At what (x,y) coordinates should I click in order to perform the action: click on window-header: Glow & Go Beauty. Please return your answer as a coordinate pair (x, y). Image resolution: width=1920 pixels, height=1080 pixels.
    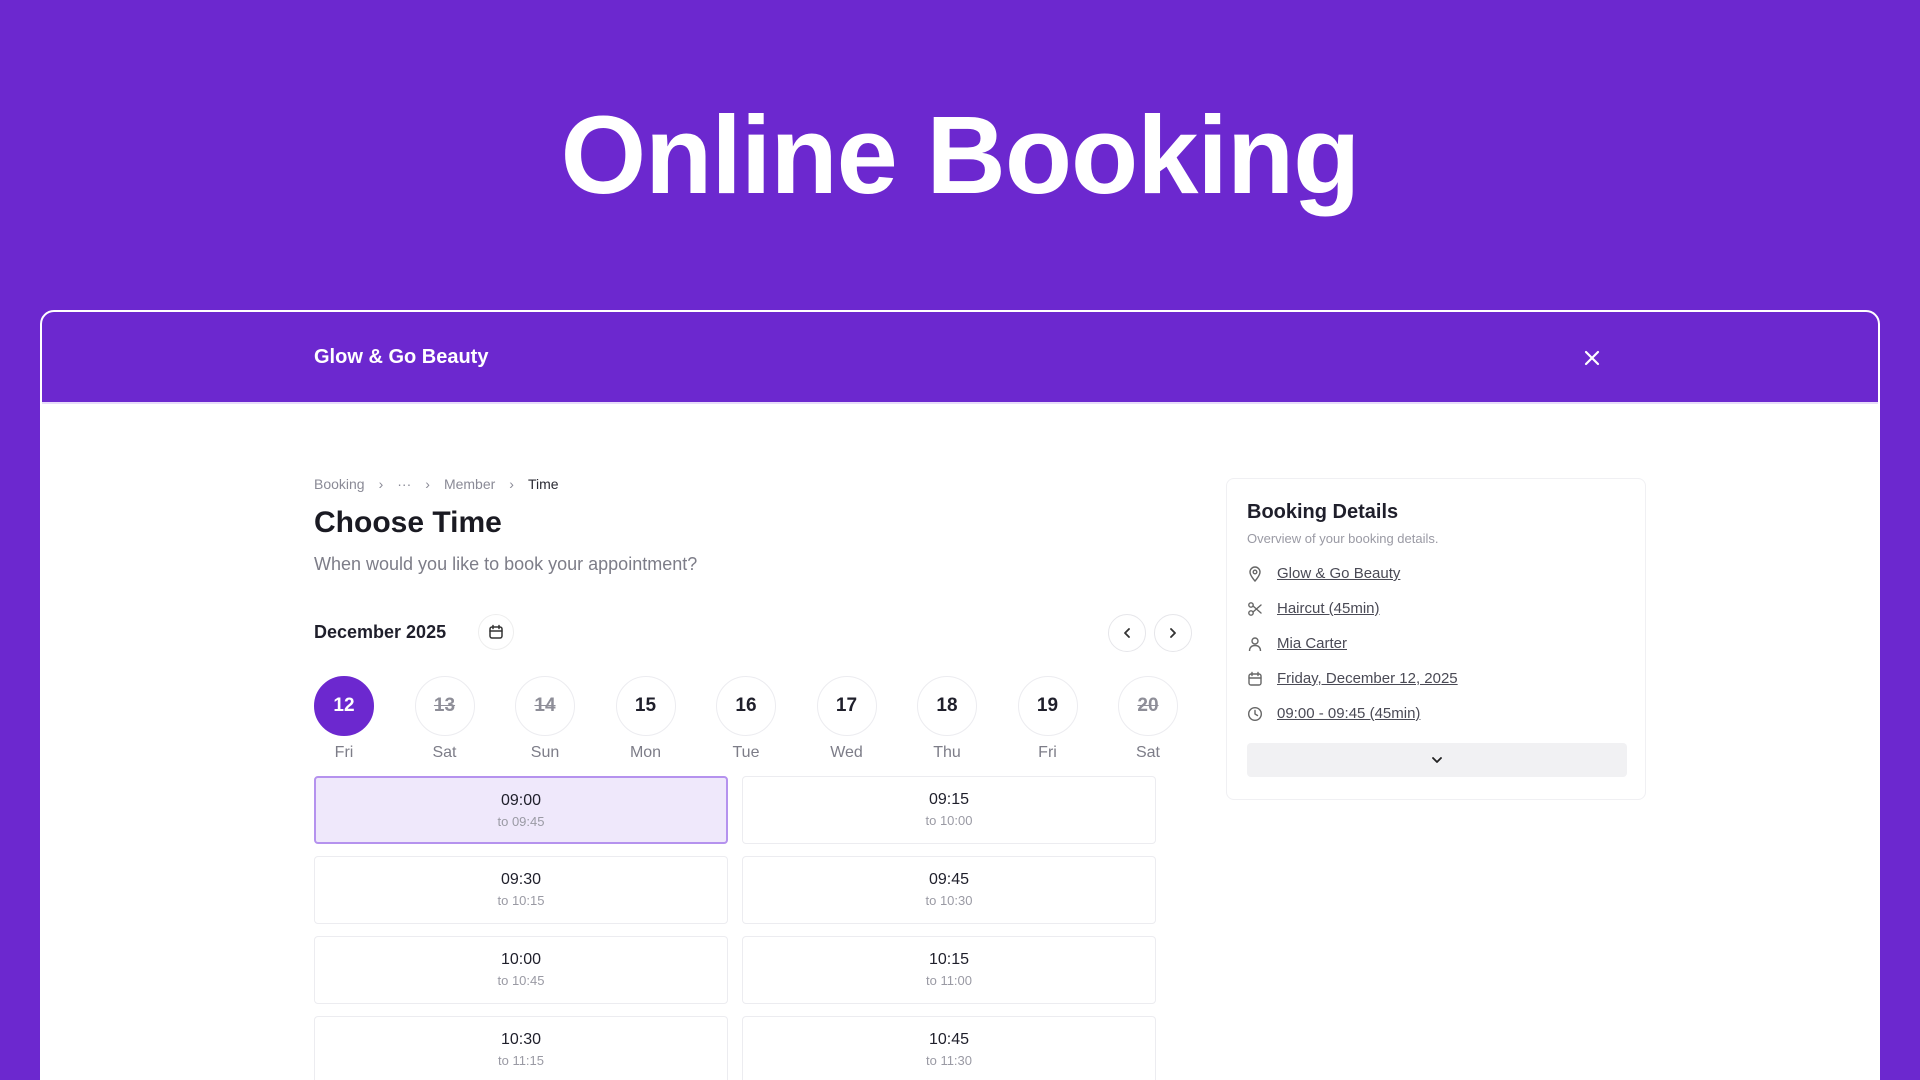
    Looking at the image, I should click on (960, 358).